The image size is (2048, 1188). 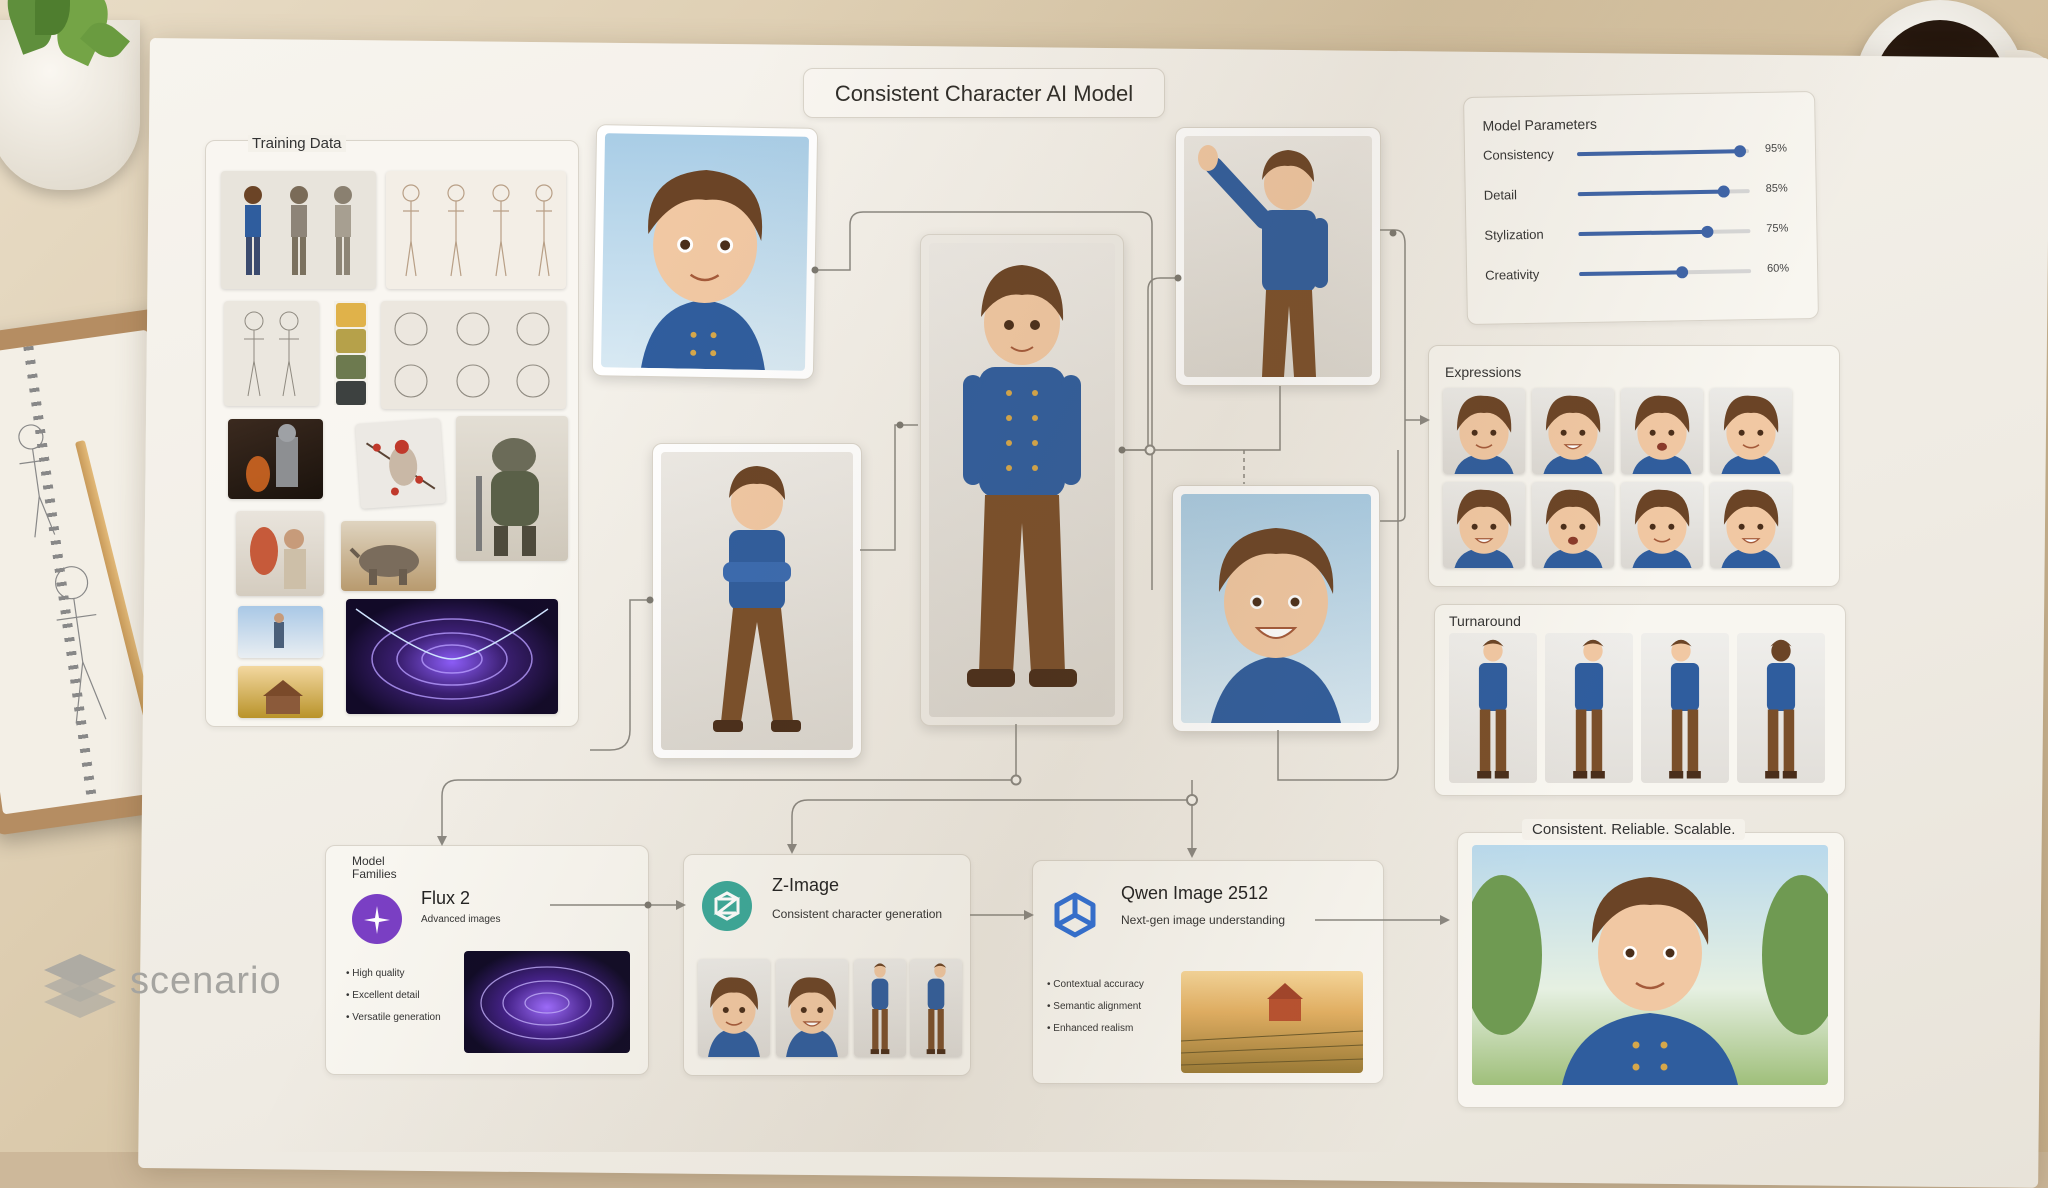 I want to click on bullet-text: Contextual accuracy, so click(x=1098, y=984).